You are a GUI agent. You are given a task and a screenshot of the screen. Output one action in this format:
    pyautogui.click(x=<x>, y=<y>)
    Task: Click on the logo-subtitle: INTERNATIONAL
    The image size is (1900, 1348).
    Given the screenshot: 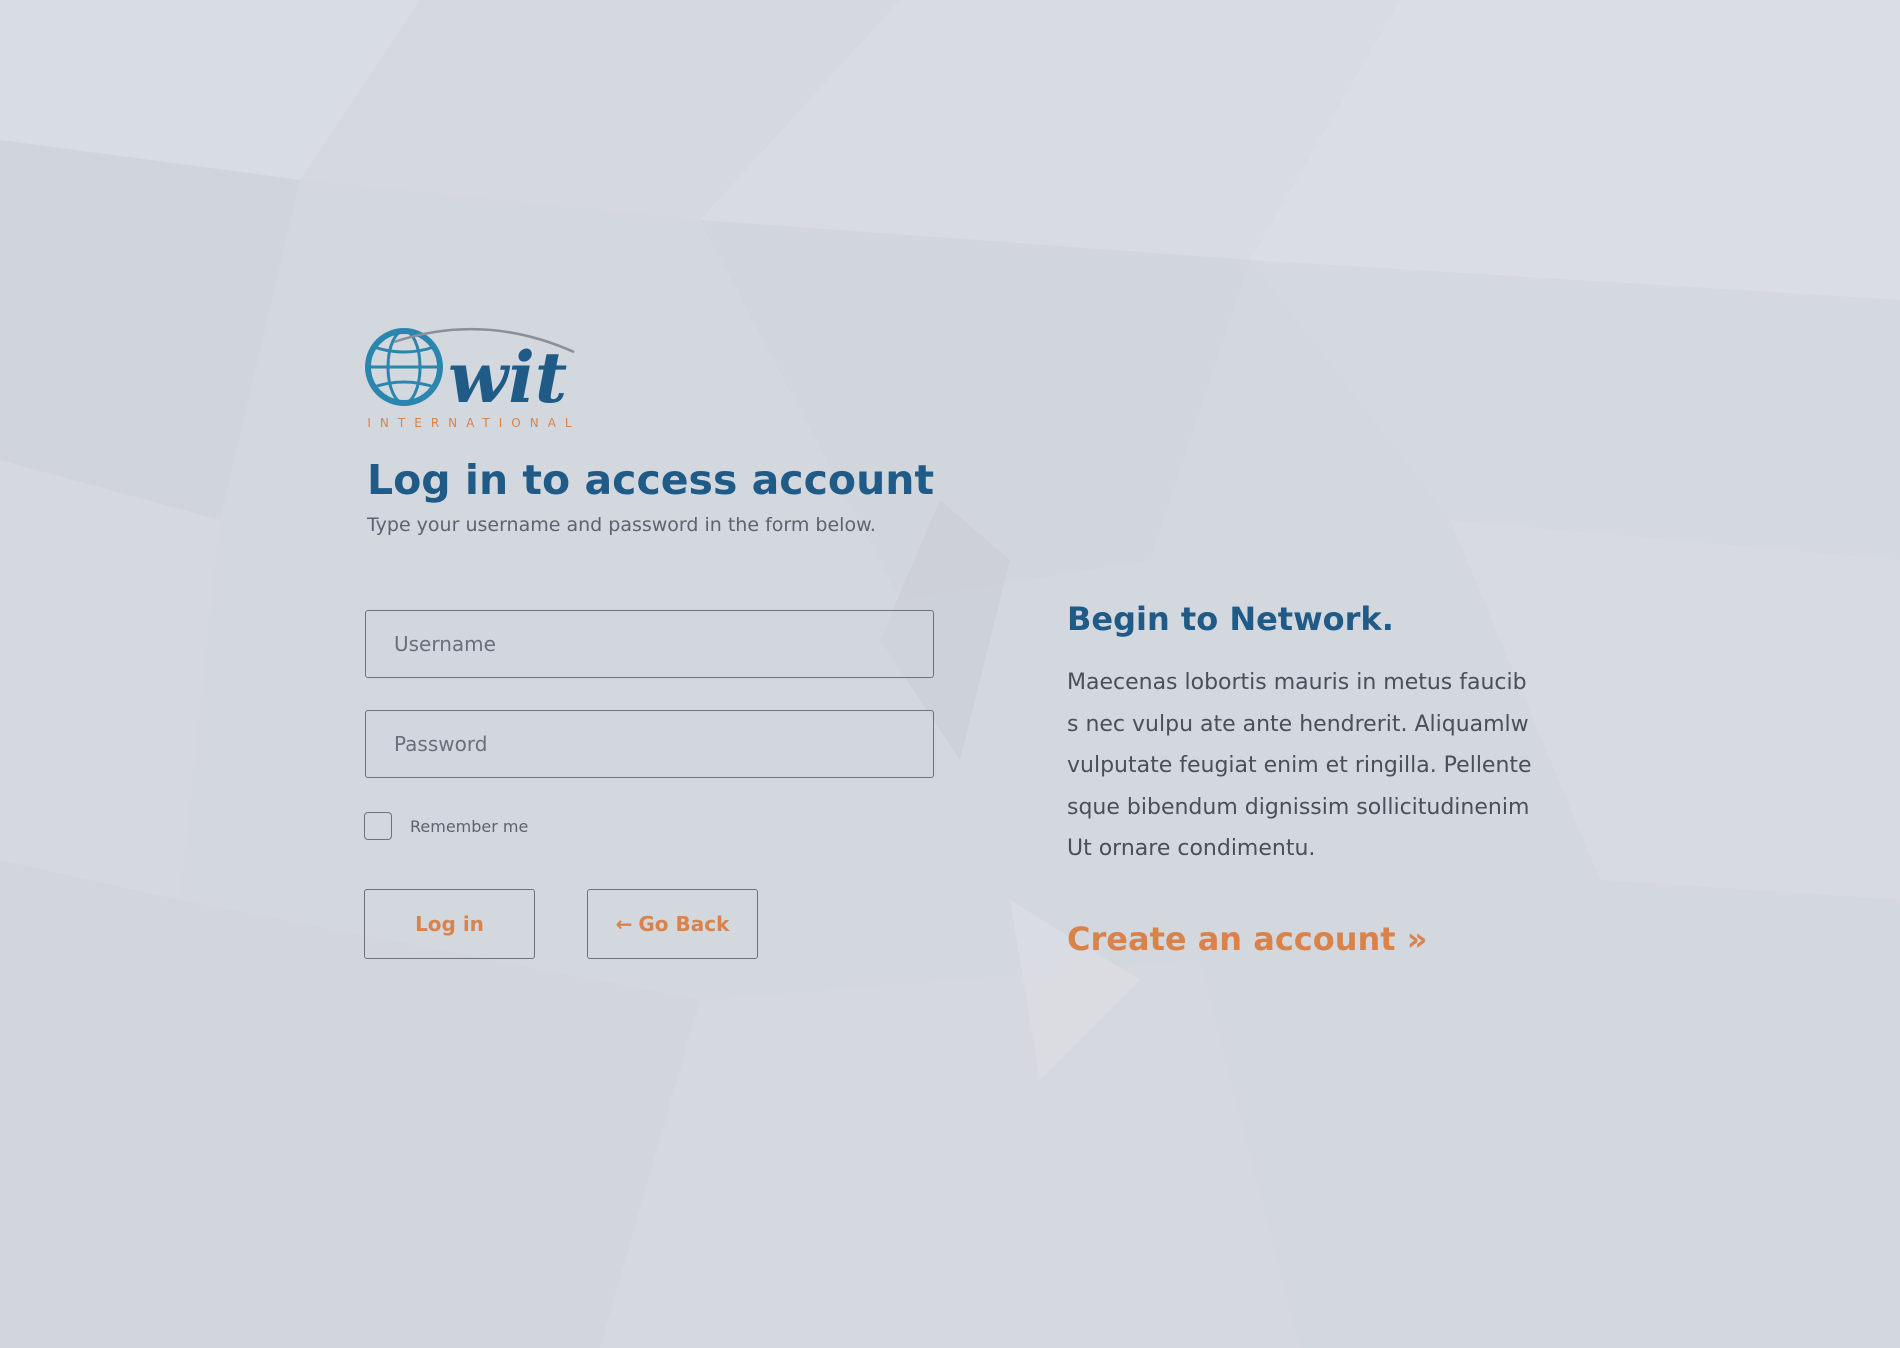 What is the action you would take?
    pyautogui.click(x=474, y=423)
    